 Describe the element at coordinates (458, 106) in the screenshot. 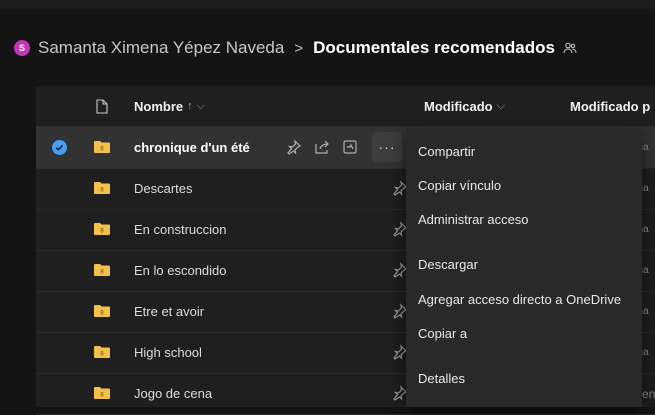

I see `column-modified-label: Modificado` at that location.